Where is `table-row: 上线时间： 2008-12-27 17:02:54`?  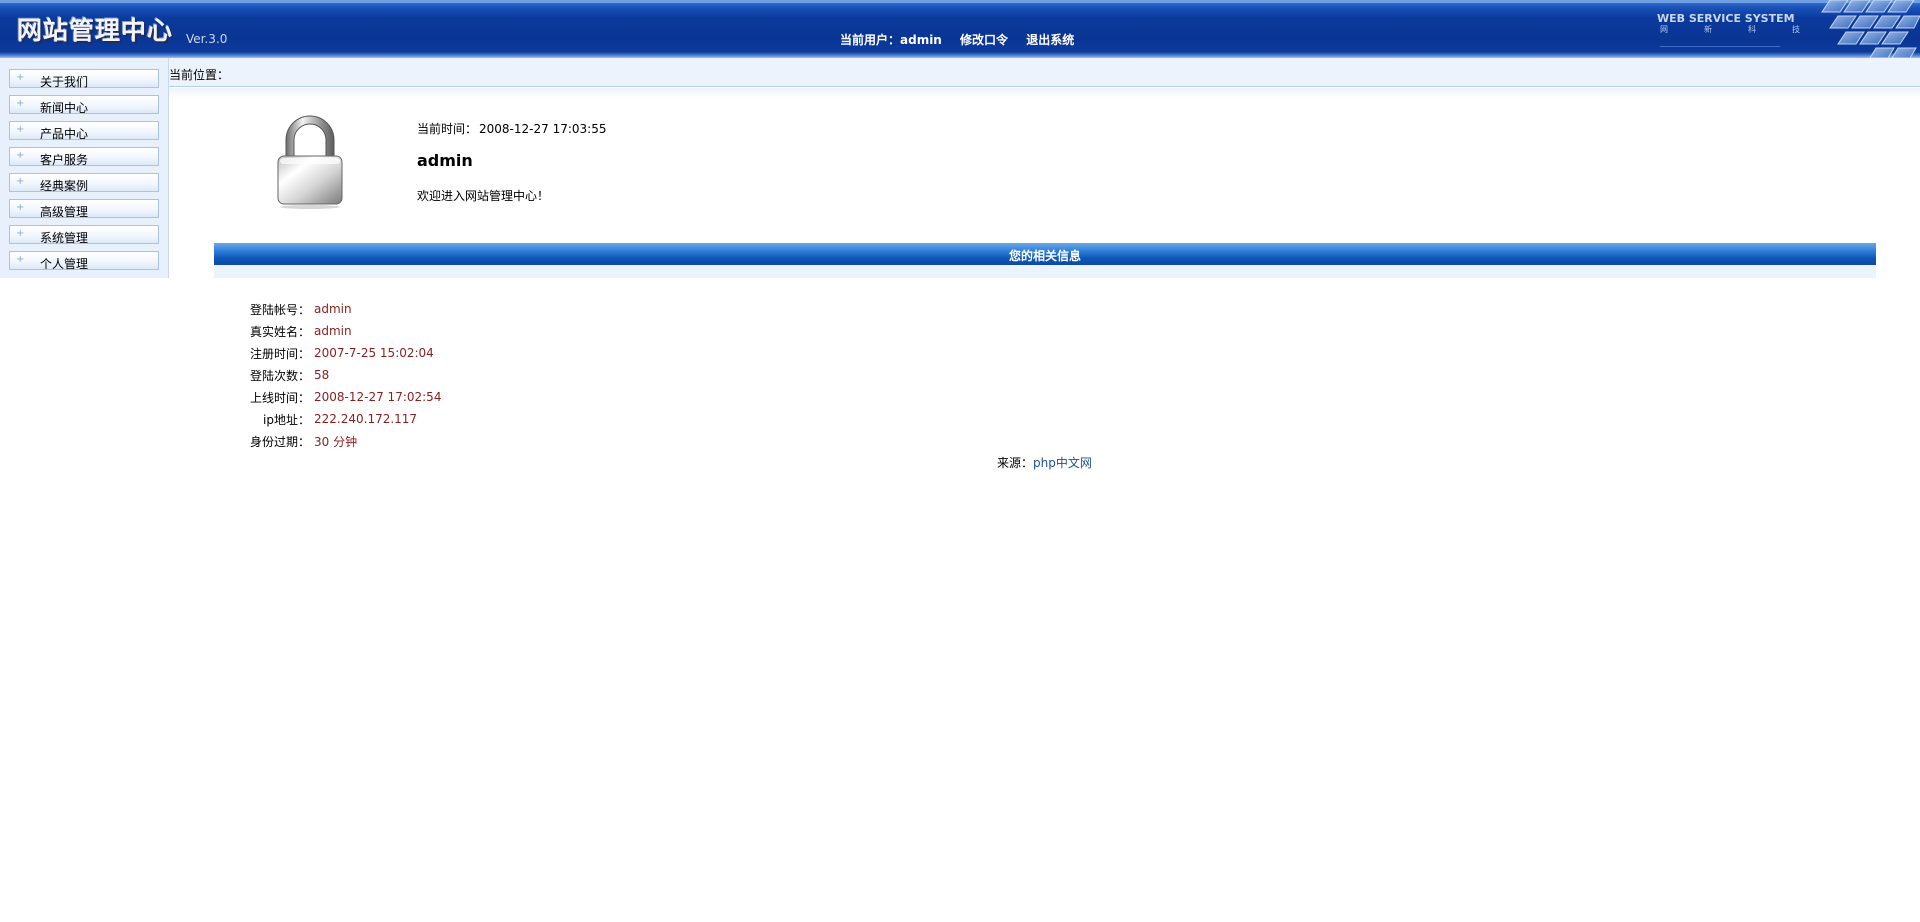 table-row: 上线时间： 2008-12-27 17:02:54 is located at coordinates (340, 397).